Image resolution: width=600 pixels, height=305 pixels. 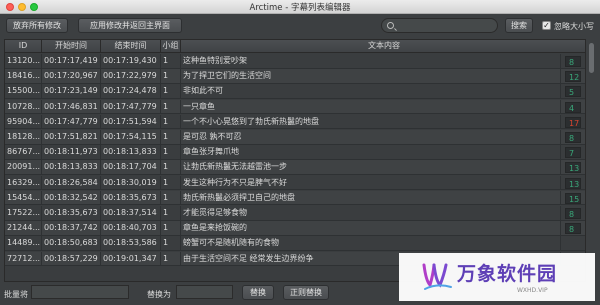 I want to click on cell-end-time: 00:18:30,019, so click(x=131, y=182).